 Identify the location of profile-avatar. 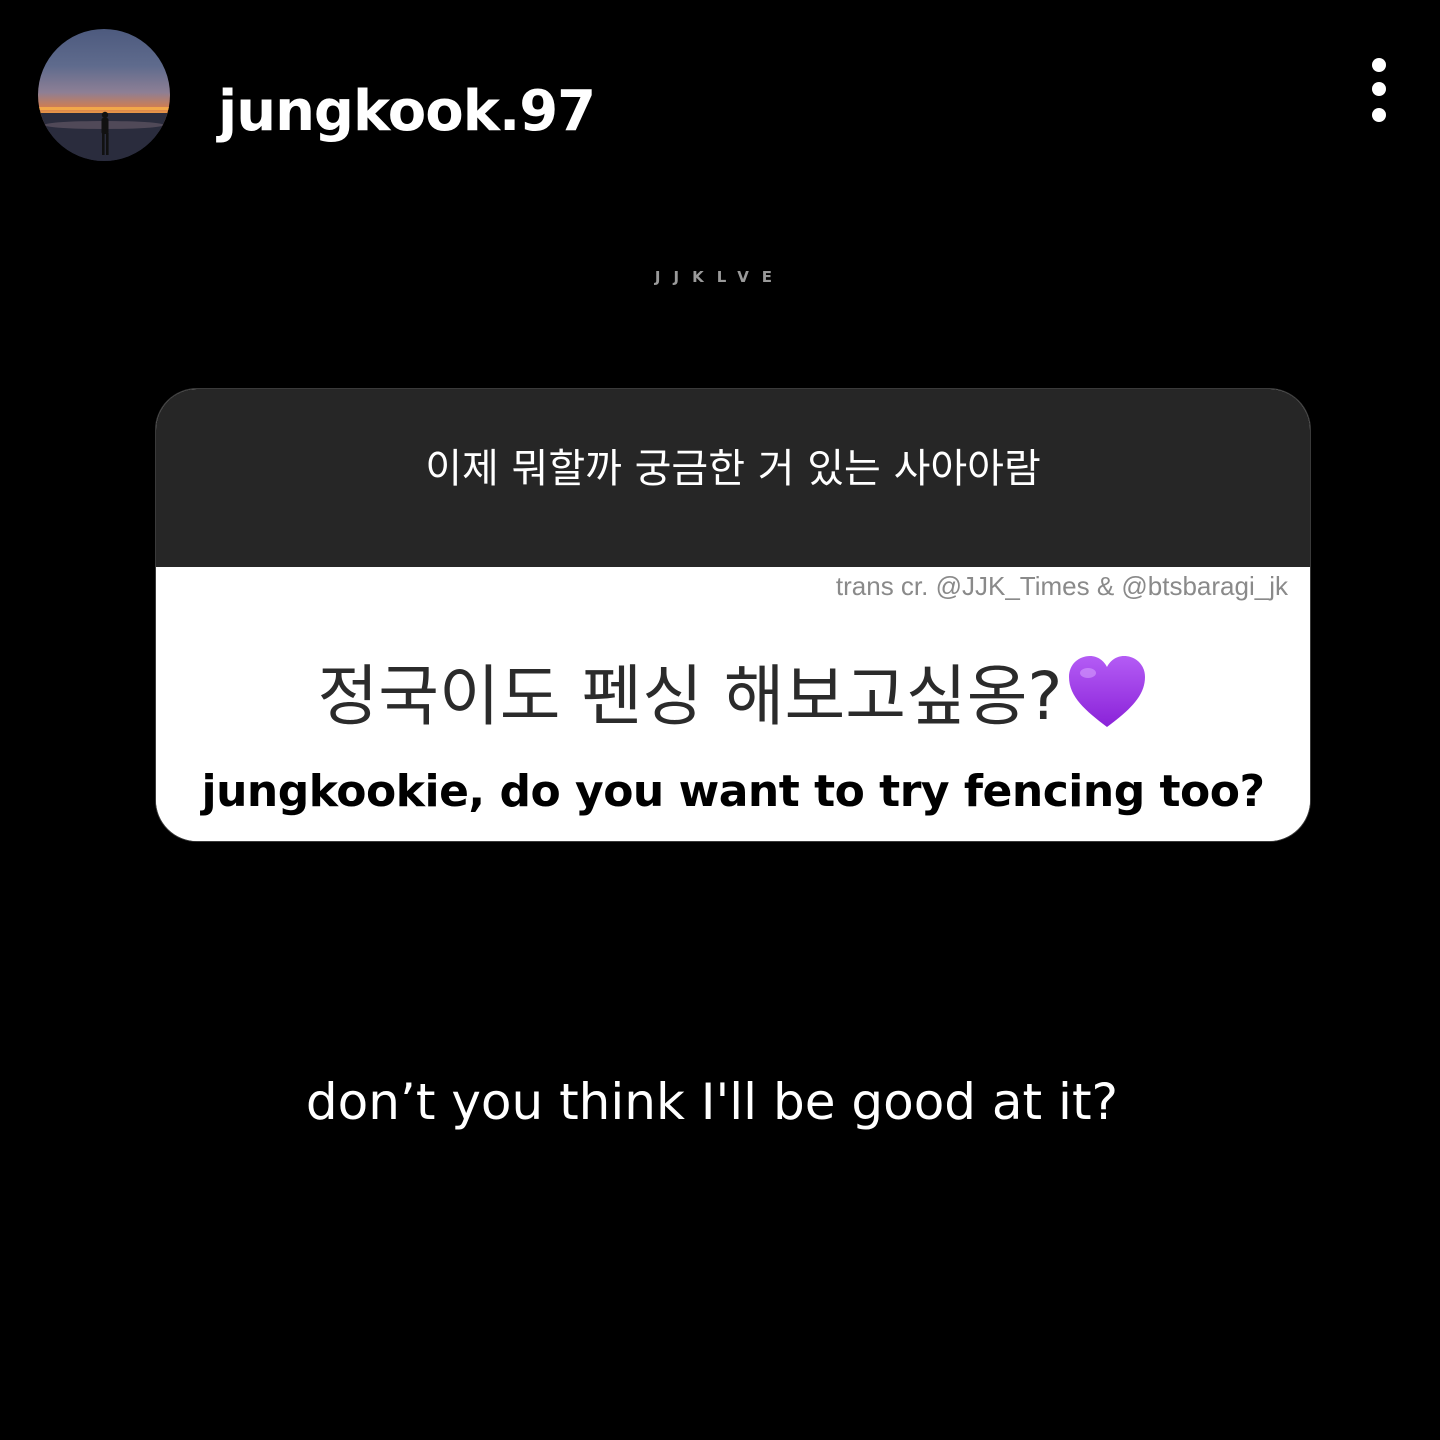
(104, 95).